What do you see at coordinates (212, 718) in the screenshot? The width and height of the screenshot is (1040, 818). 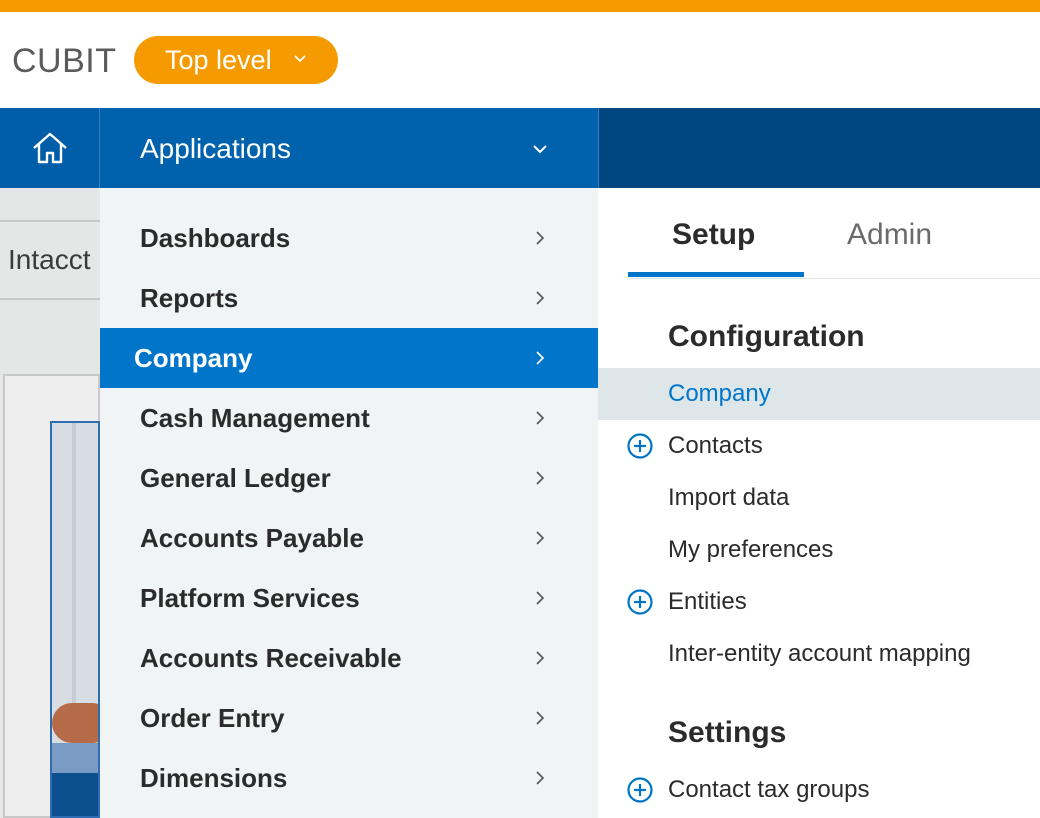 I see `menu-item-label: Order Entry` at bounding box center [212, 718].